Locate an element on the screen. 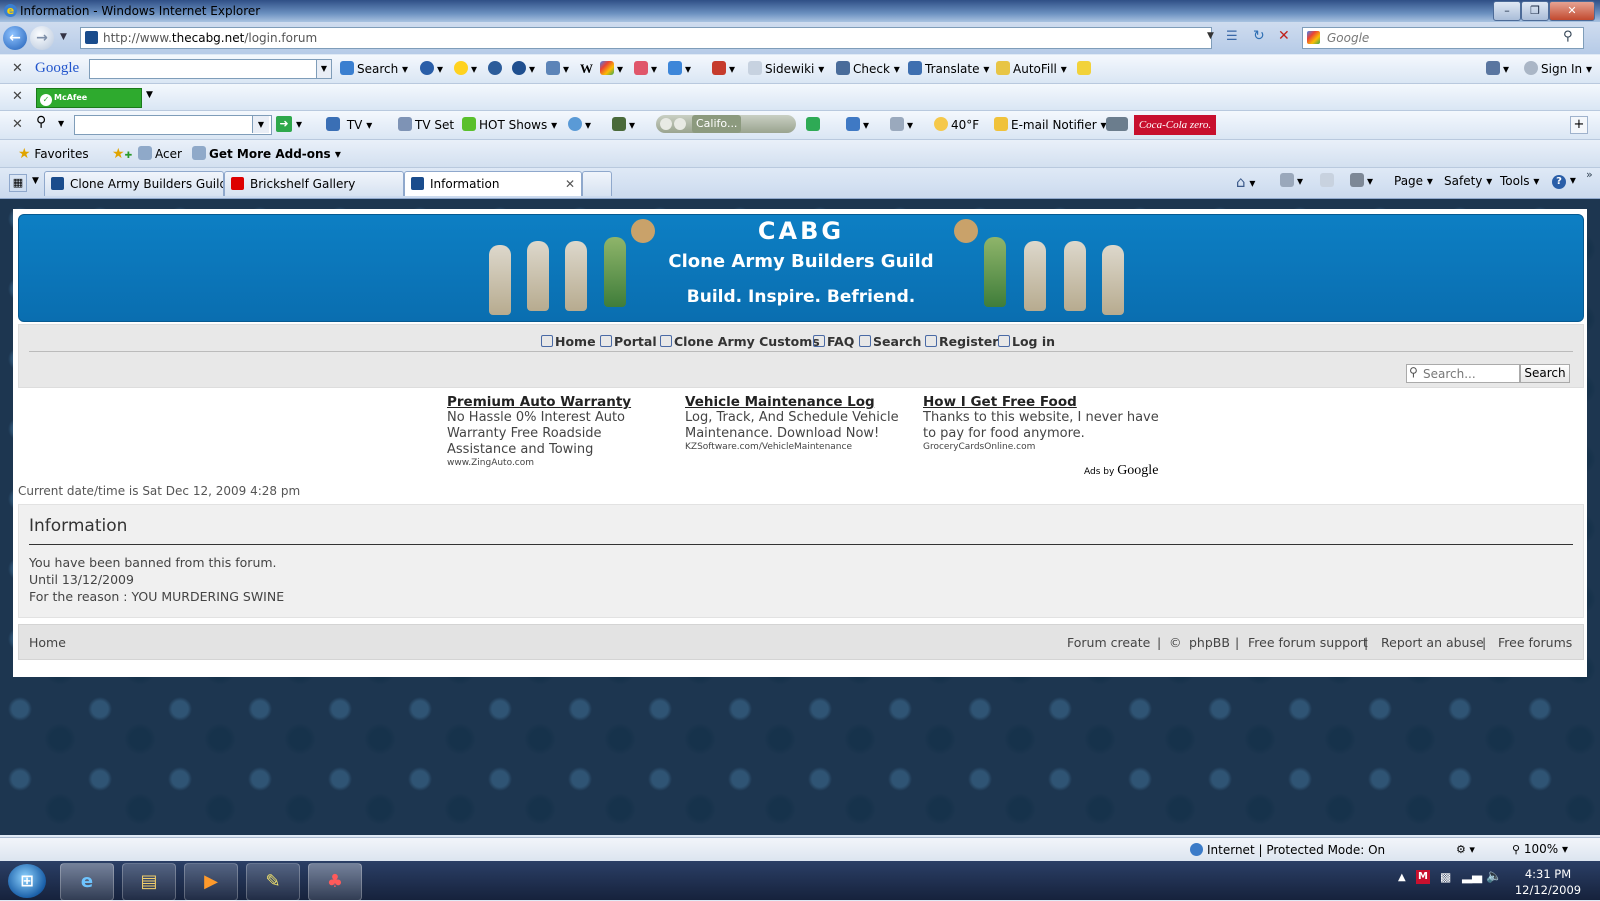 The width and height of the screenshot is (1600, 901). add-toolbar-button: + is located at coordinates (1579, 125).